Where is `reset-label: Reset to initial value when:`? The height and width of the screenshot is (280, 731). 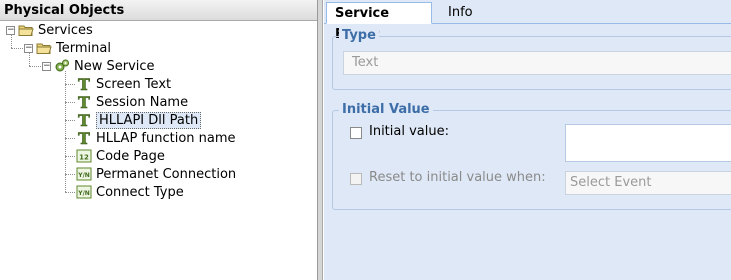 reset-label: Reset to initial value when: is located at coordinates (457, 177).